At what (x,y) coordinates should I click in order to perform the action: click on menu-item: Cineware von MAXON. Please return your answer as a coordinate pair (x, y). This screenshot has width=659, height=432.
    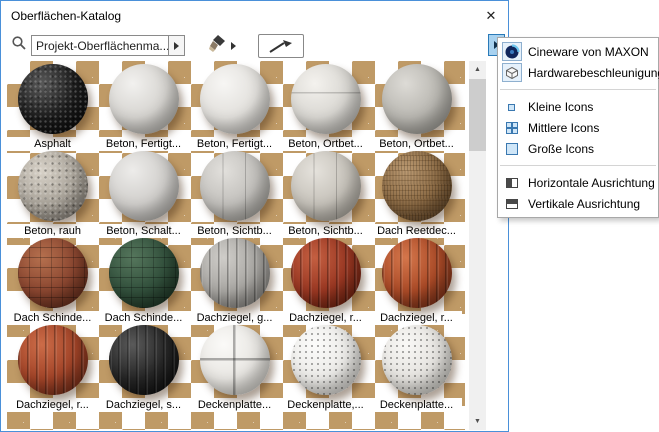
    Looking at the image, I should click on (578, 51).